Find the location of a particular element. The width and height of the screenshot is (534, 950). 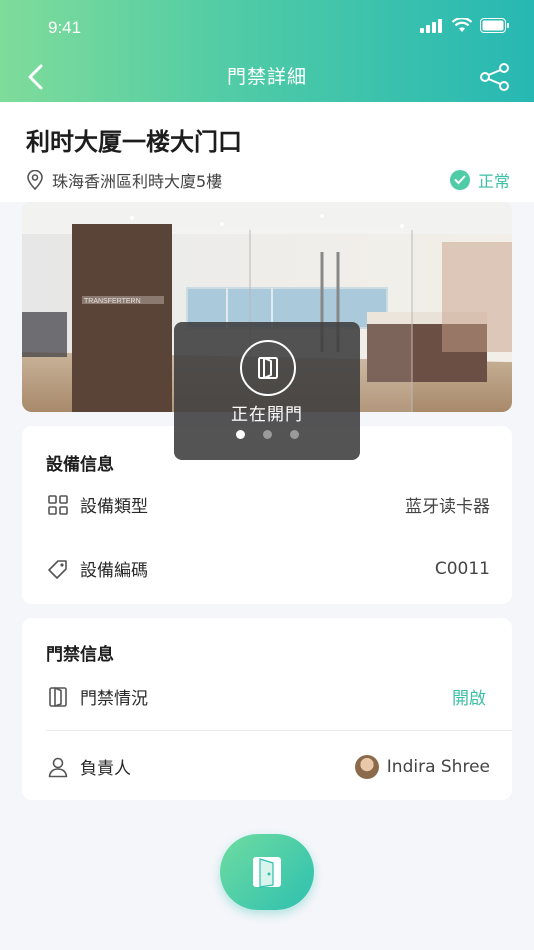

device-code-value: C0011 is located at coordinates (462, 568).